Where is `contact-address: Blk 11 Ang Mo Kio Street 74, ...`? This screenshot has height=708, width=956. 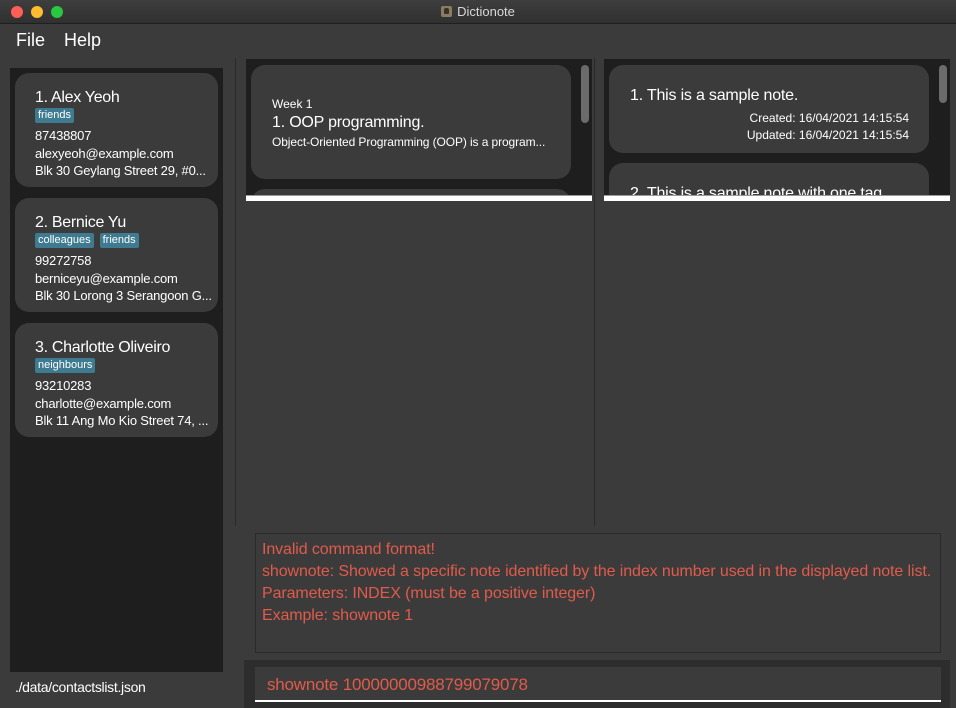
contact-address: Blk 11 Ang Mo Kio Street 74, ... is located at coordinates (122, 420).